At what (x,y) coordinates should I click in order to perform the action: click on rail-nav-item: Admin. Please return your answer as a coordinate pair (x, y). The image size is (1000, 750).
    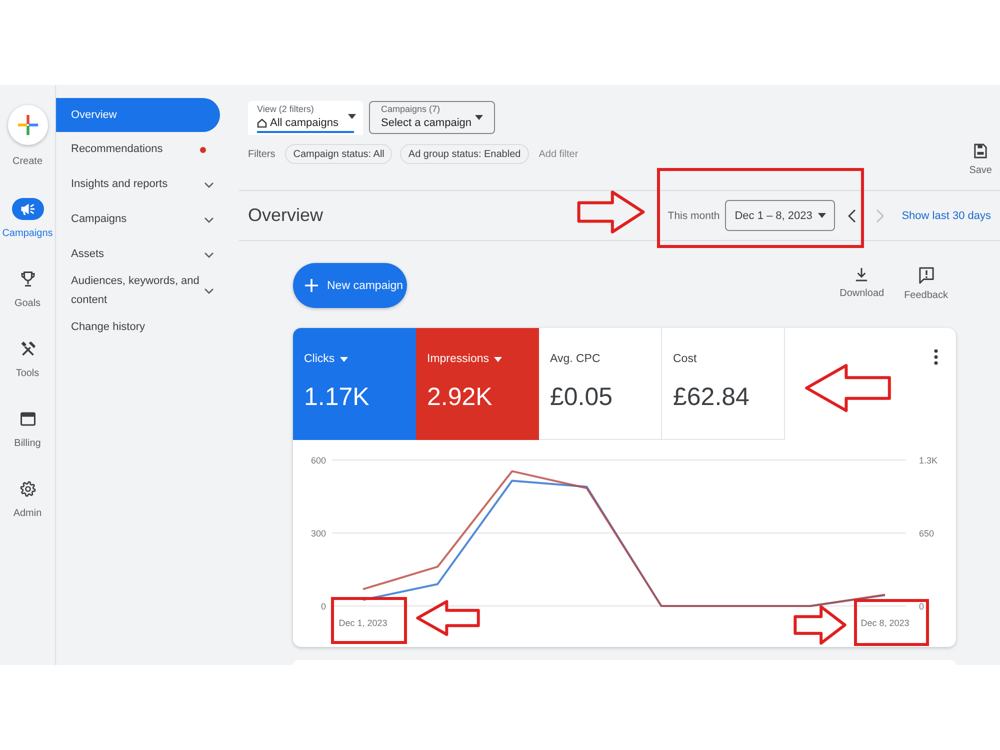
    Looking at the image, I should click on (28, 512).